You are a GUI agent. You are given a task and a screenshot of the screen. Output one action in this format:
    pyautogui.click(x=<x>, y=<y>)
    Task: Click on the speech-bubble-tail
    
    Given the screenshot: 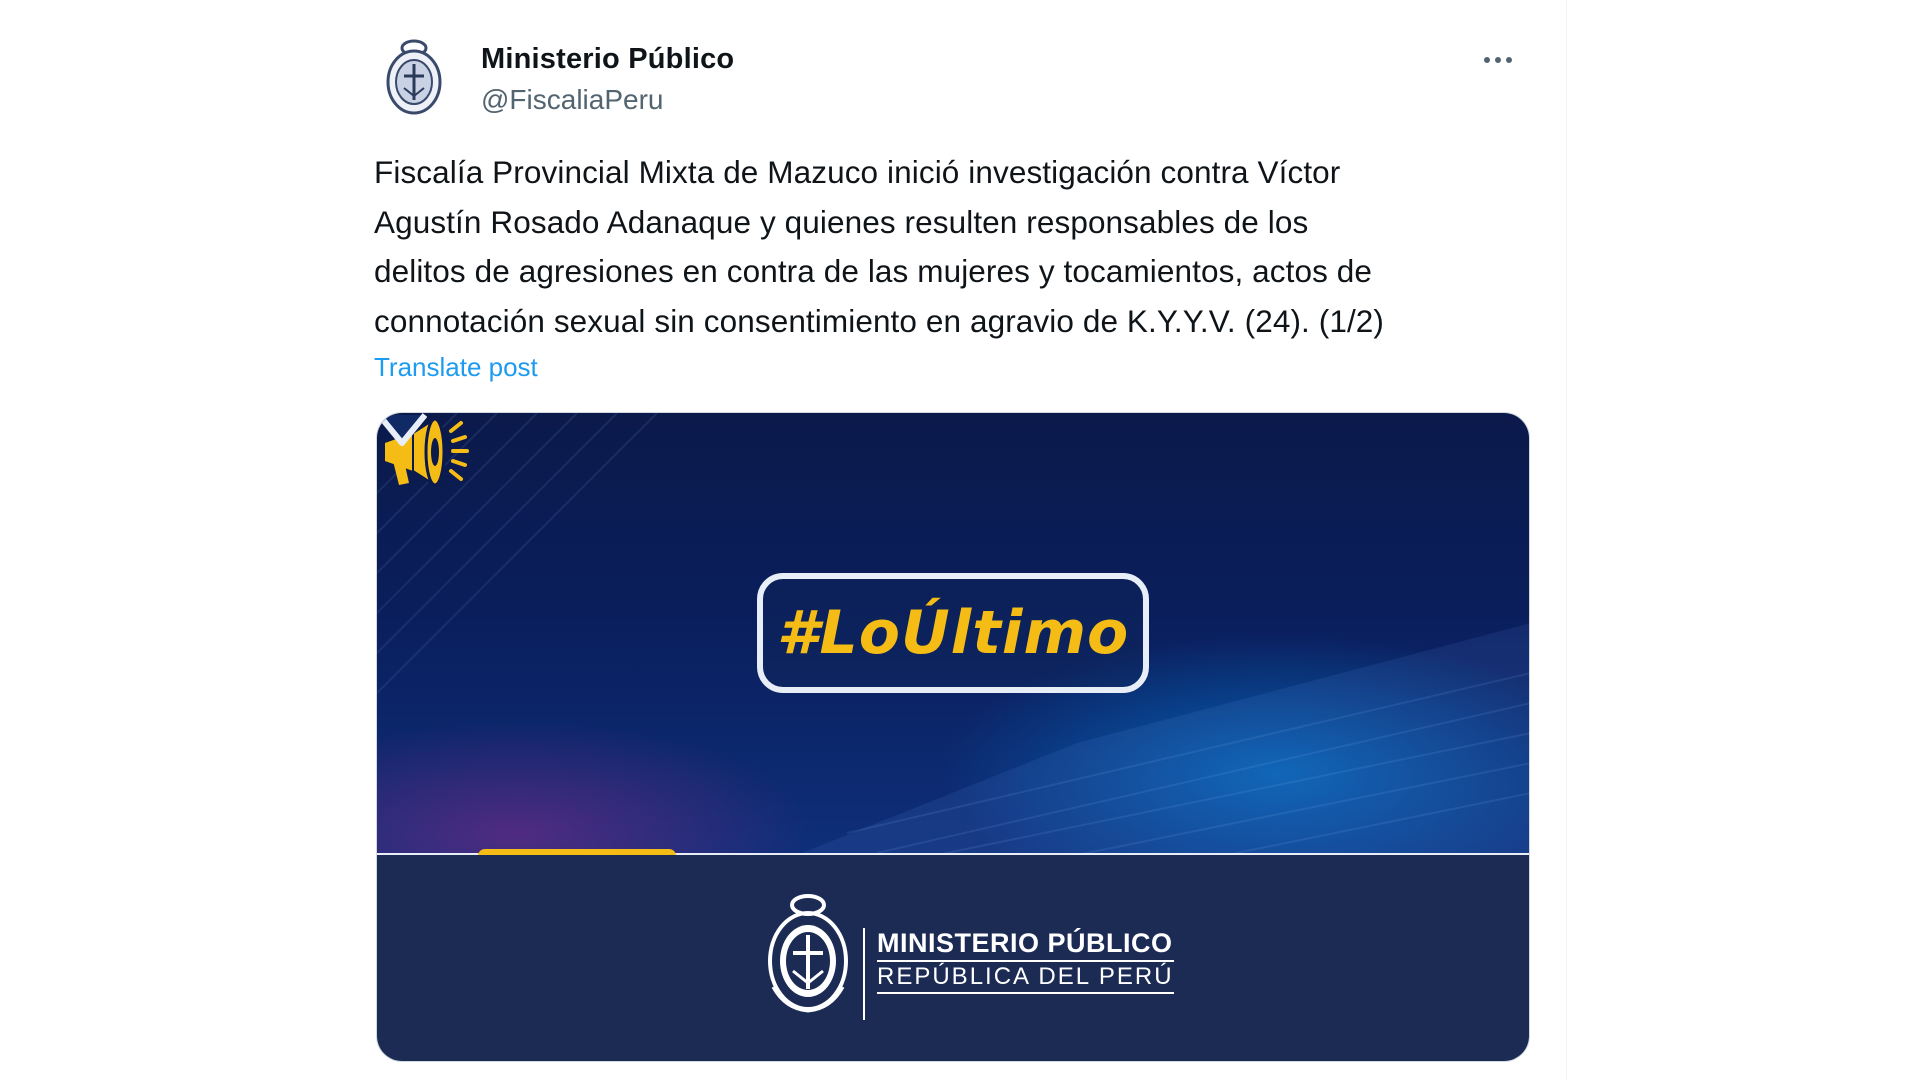 What is the action you would take?
    pyautogui.click(x=402, y=429)
    